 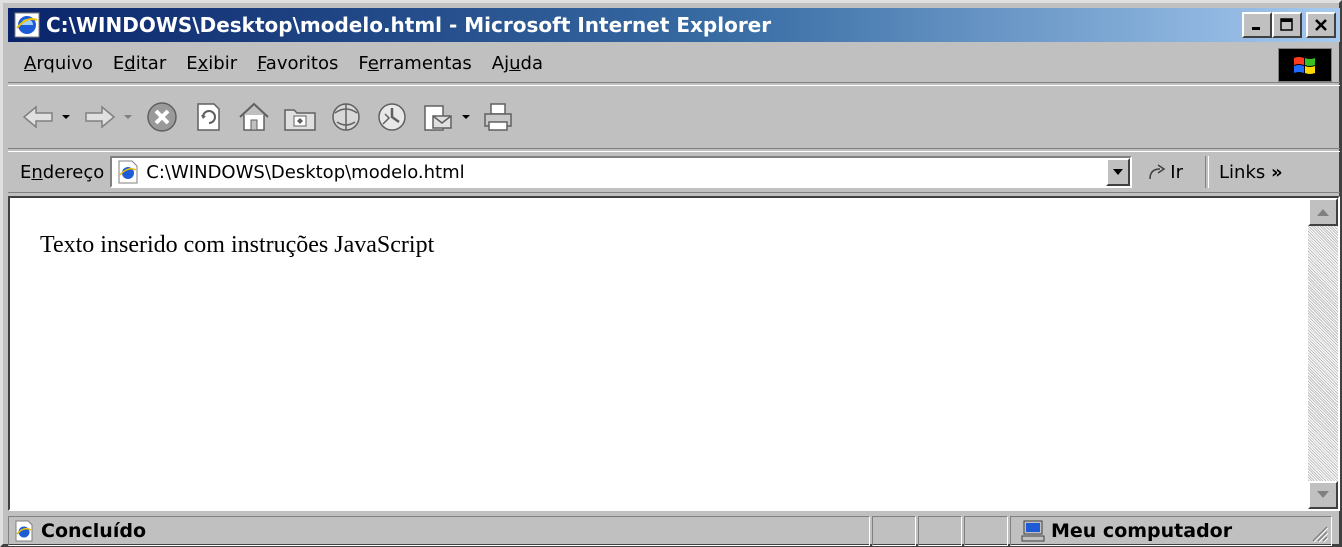 I want to click on security-zone-panel: Meu computador, so click(x=1171, y=531).